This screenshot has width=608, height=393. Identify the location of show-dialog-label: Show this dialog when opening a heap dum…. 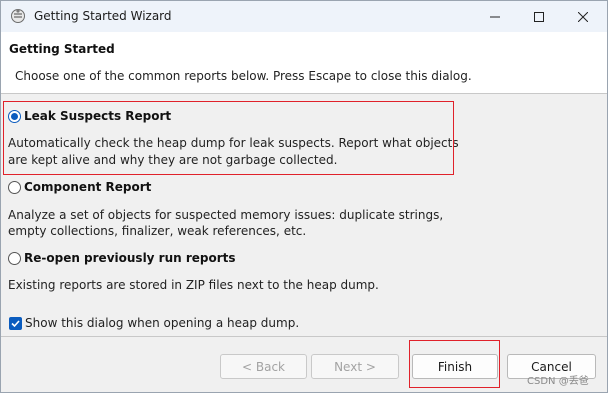
(162, 323).